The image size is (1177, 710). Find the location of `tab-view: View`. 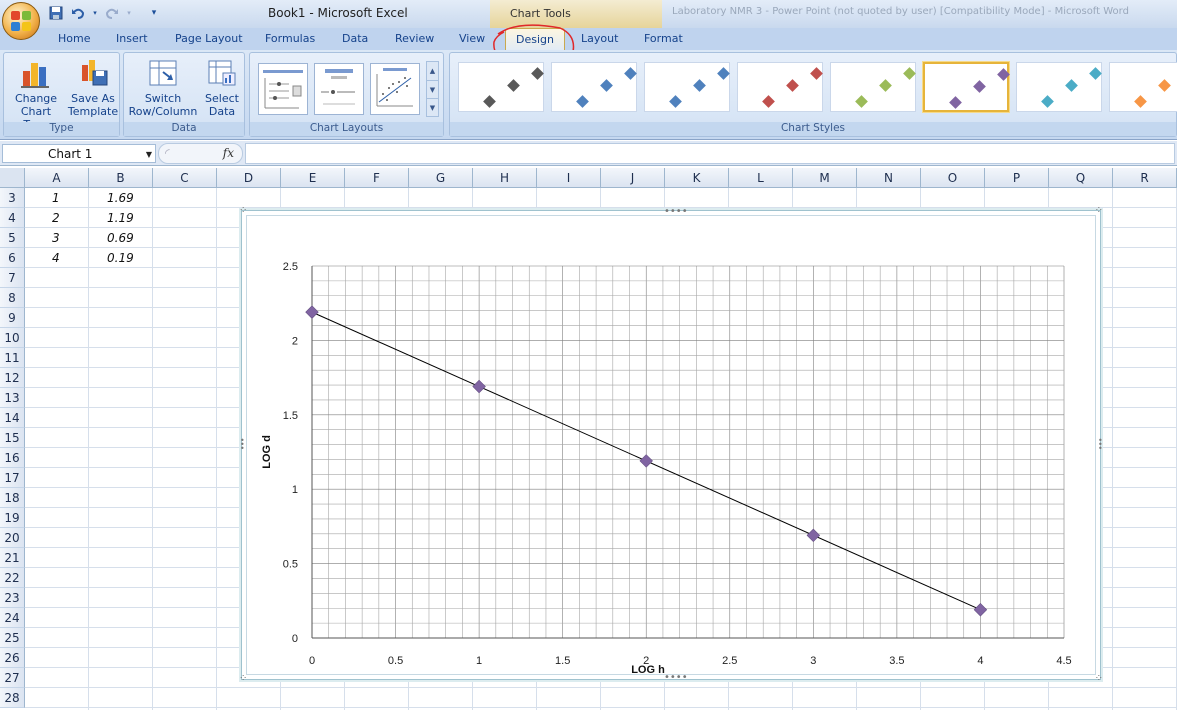

tab-view: View is located at coordinates (472, 38).